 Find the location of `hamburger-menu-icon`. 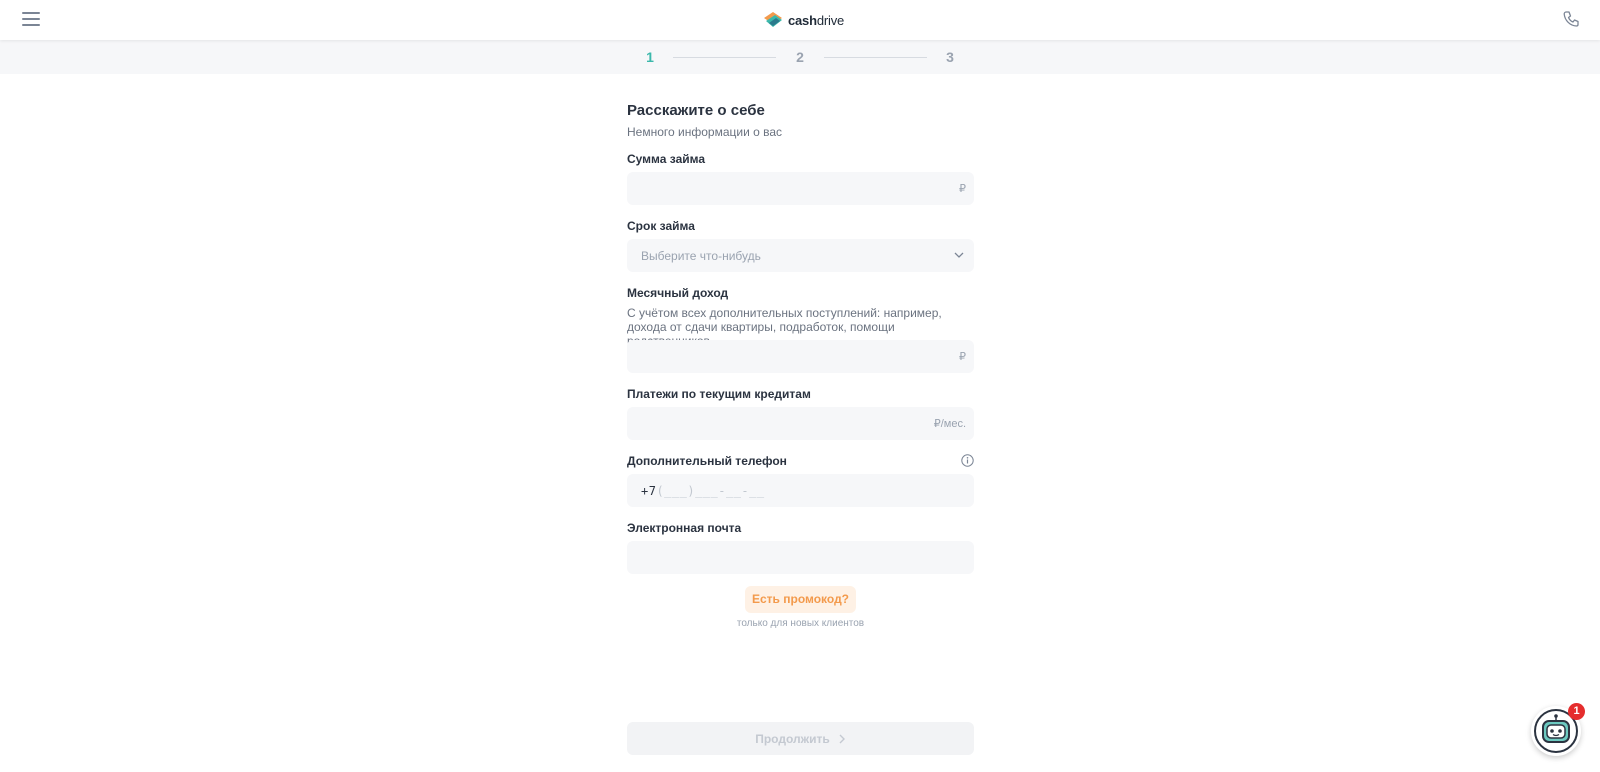

hamburger-menu-icon is located at coordinates (31, 19).